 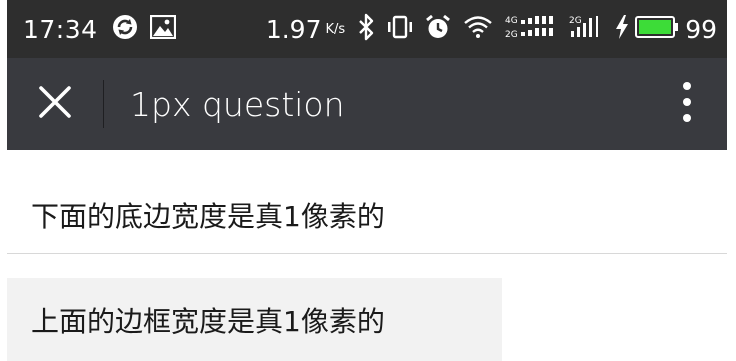 What do you see at coordinates (400, 29) in the screenshot?
I see `vibrate-icon` at bounding box center [400, 29].